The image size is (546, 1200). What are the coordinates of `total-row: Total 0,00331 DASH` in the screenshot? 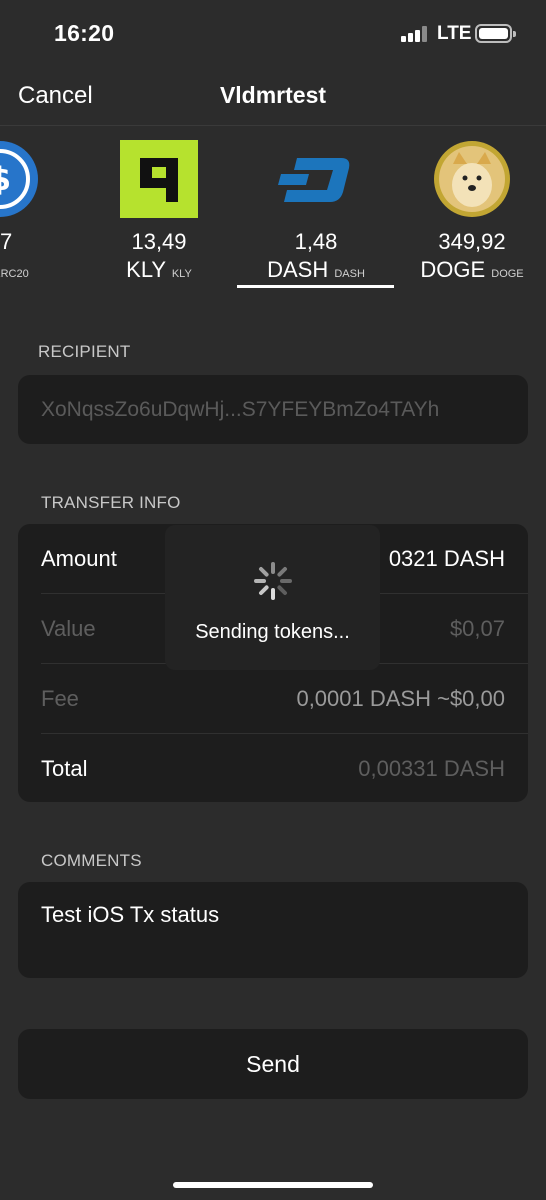 It's located at (273, 769).